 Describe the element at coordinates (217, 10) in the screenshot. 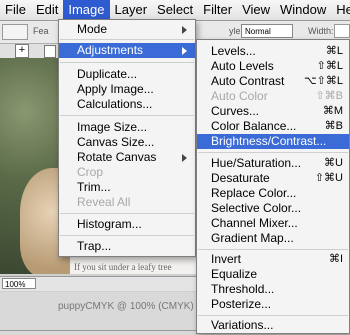

I see `menu-filter: Filter` at that location.